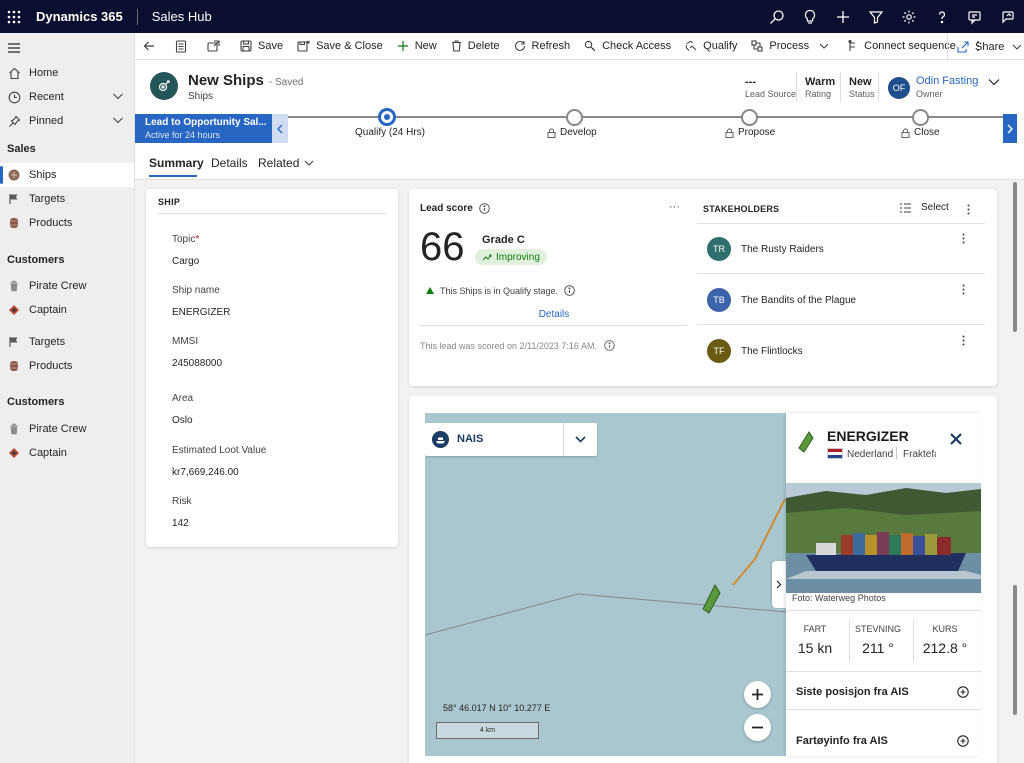 This screenshot has height=763, width=1024. I want to click on map-scrollbar-thumb, so click(1015, 650).